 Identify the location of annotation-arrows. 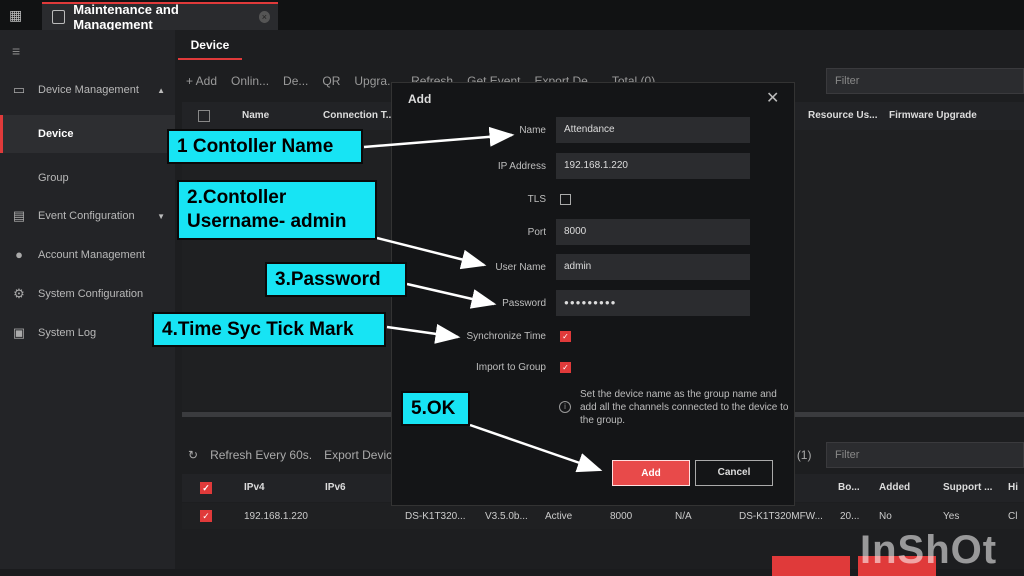
(483, 299).